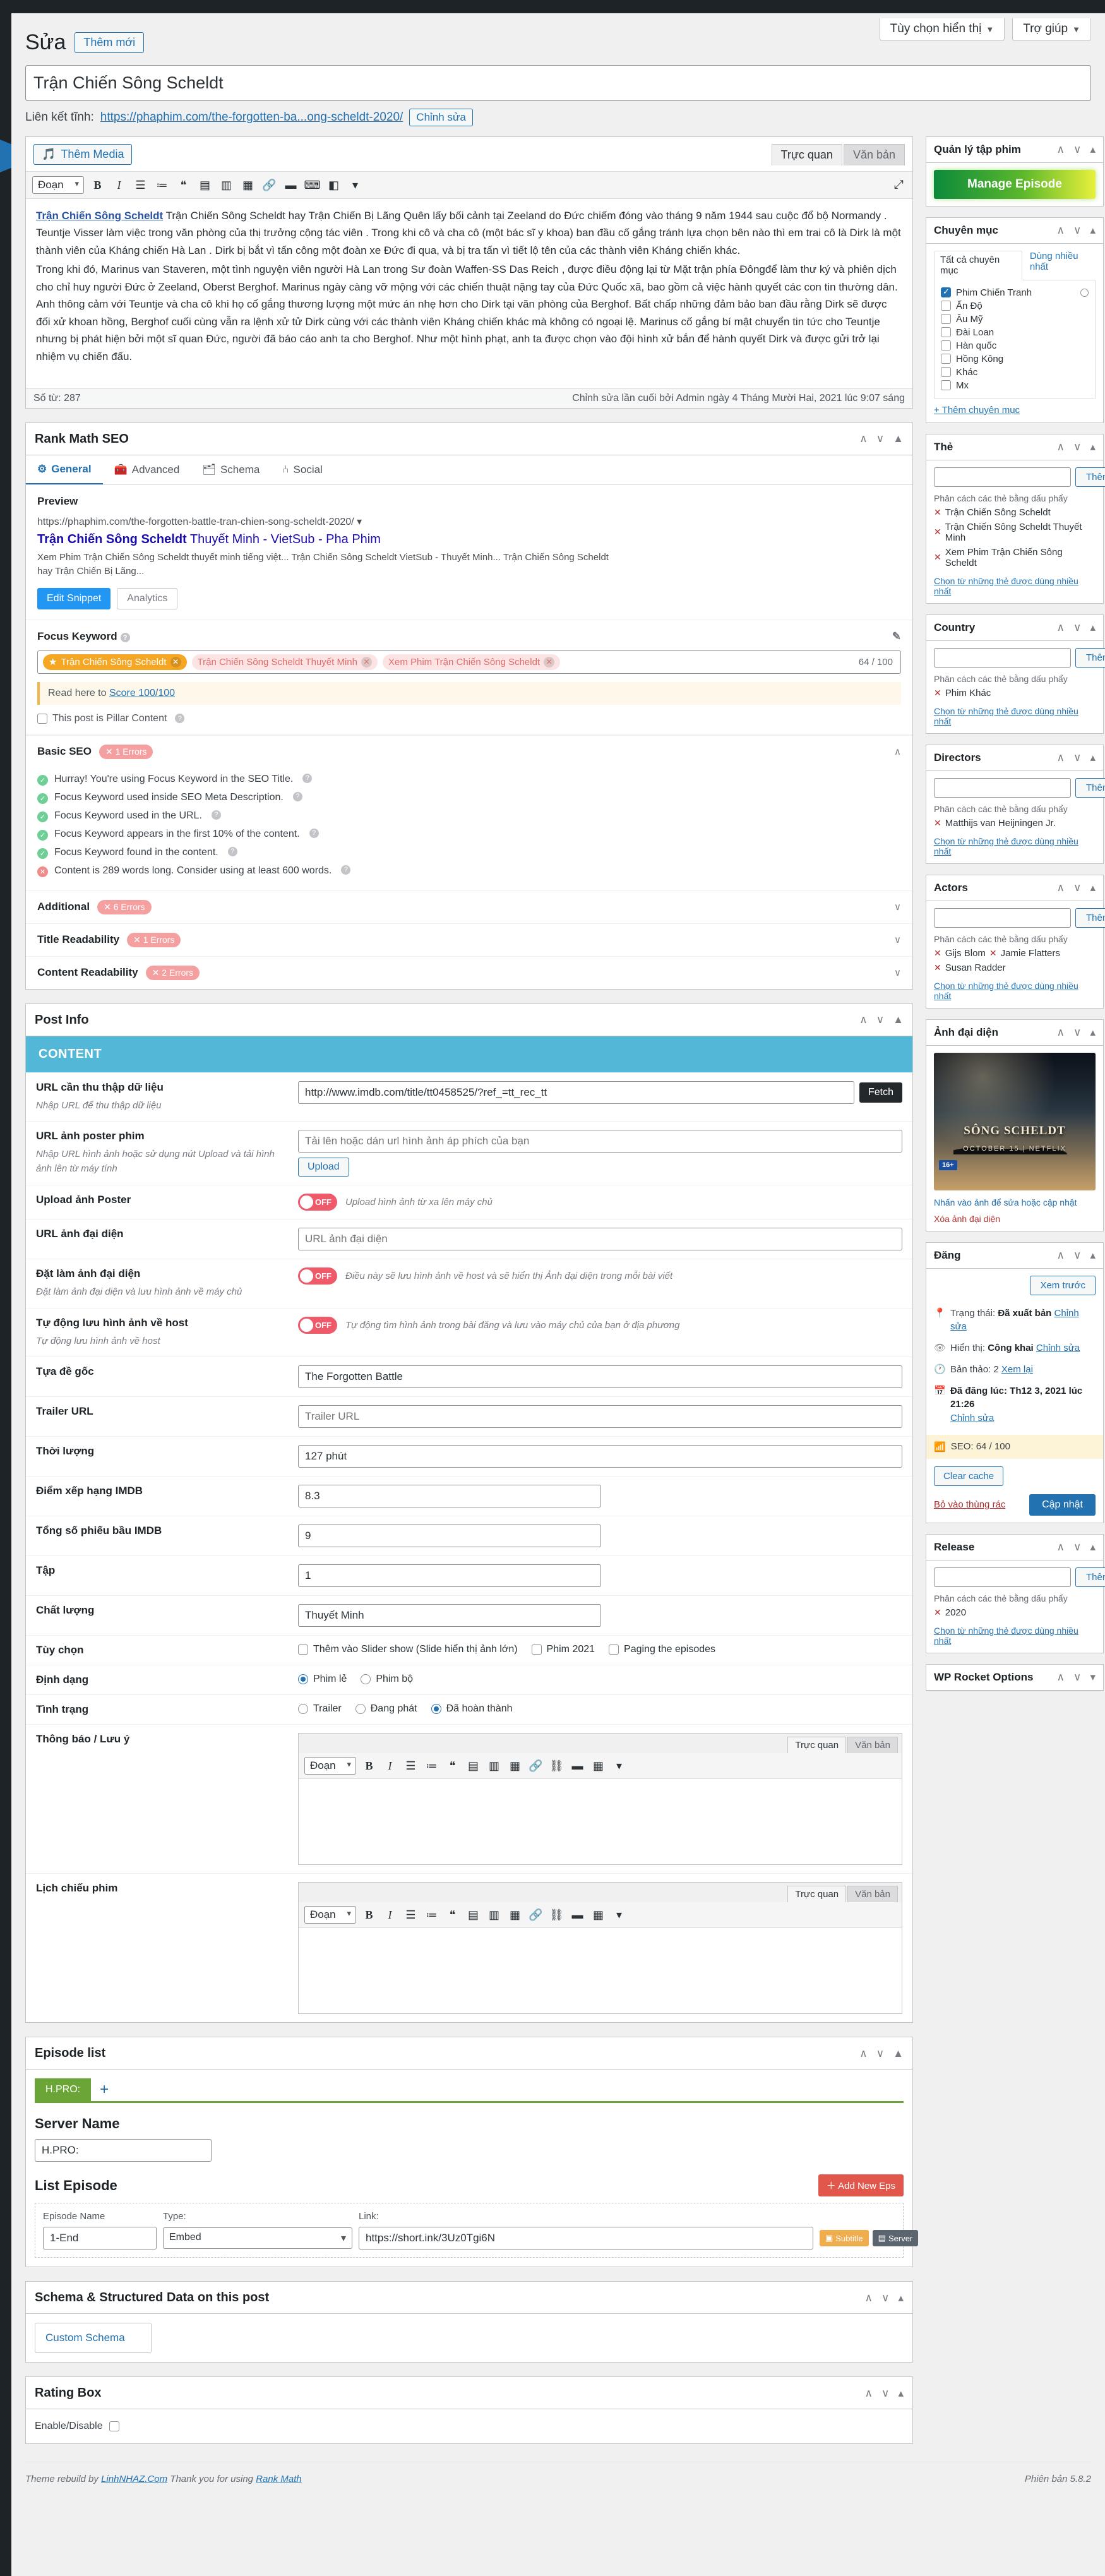 Image resolution: width=1105 pixels, height=2576 pixels. Describe the element at coordinates (469, 972) in the screenshot. I see `content-readability-accordion: Content Readability ✕ 2 Errors ∨` at that location.